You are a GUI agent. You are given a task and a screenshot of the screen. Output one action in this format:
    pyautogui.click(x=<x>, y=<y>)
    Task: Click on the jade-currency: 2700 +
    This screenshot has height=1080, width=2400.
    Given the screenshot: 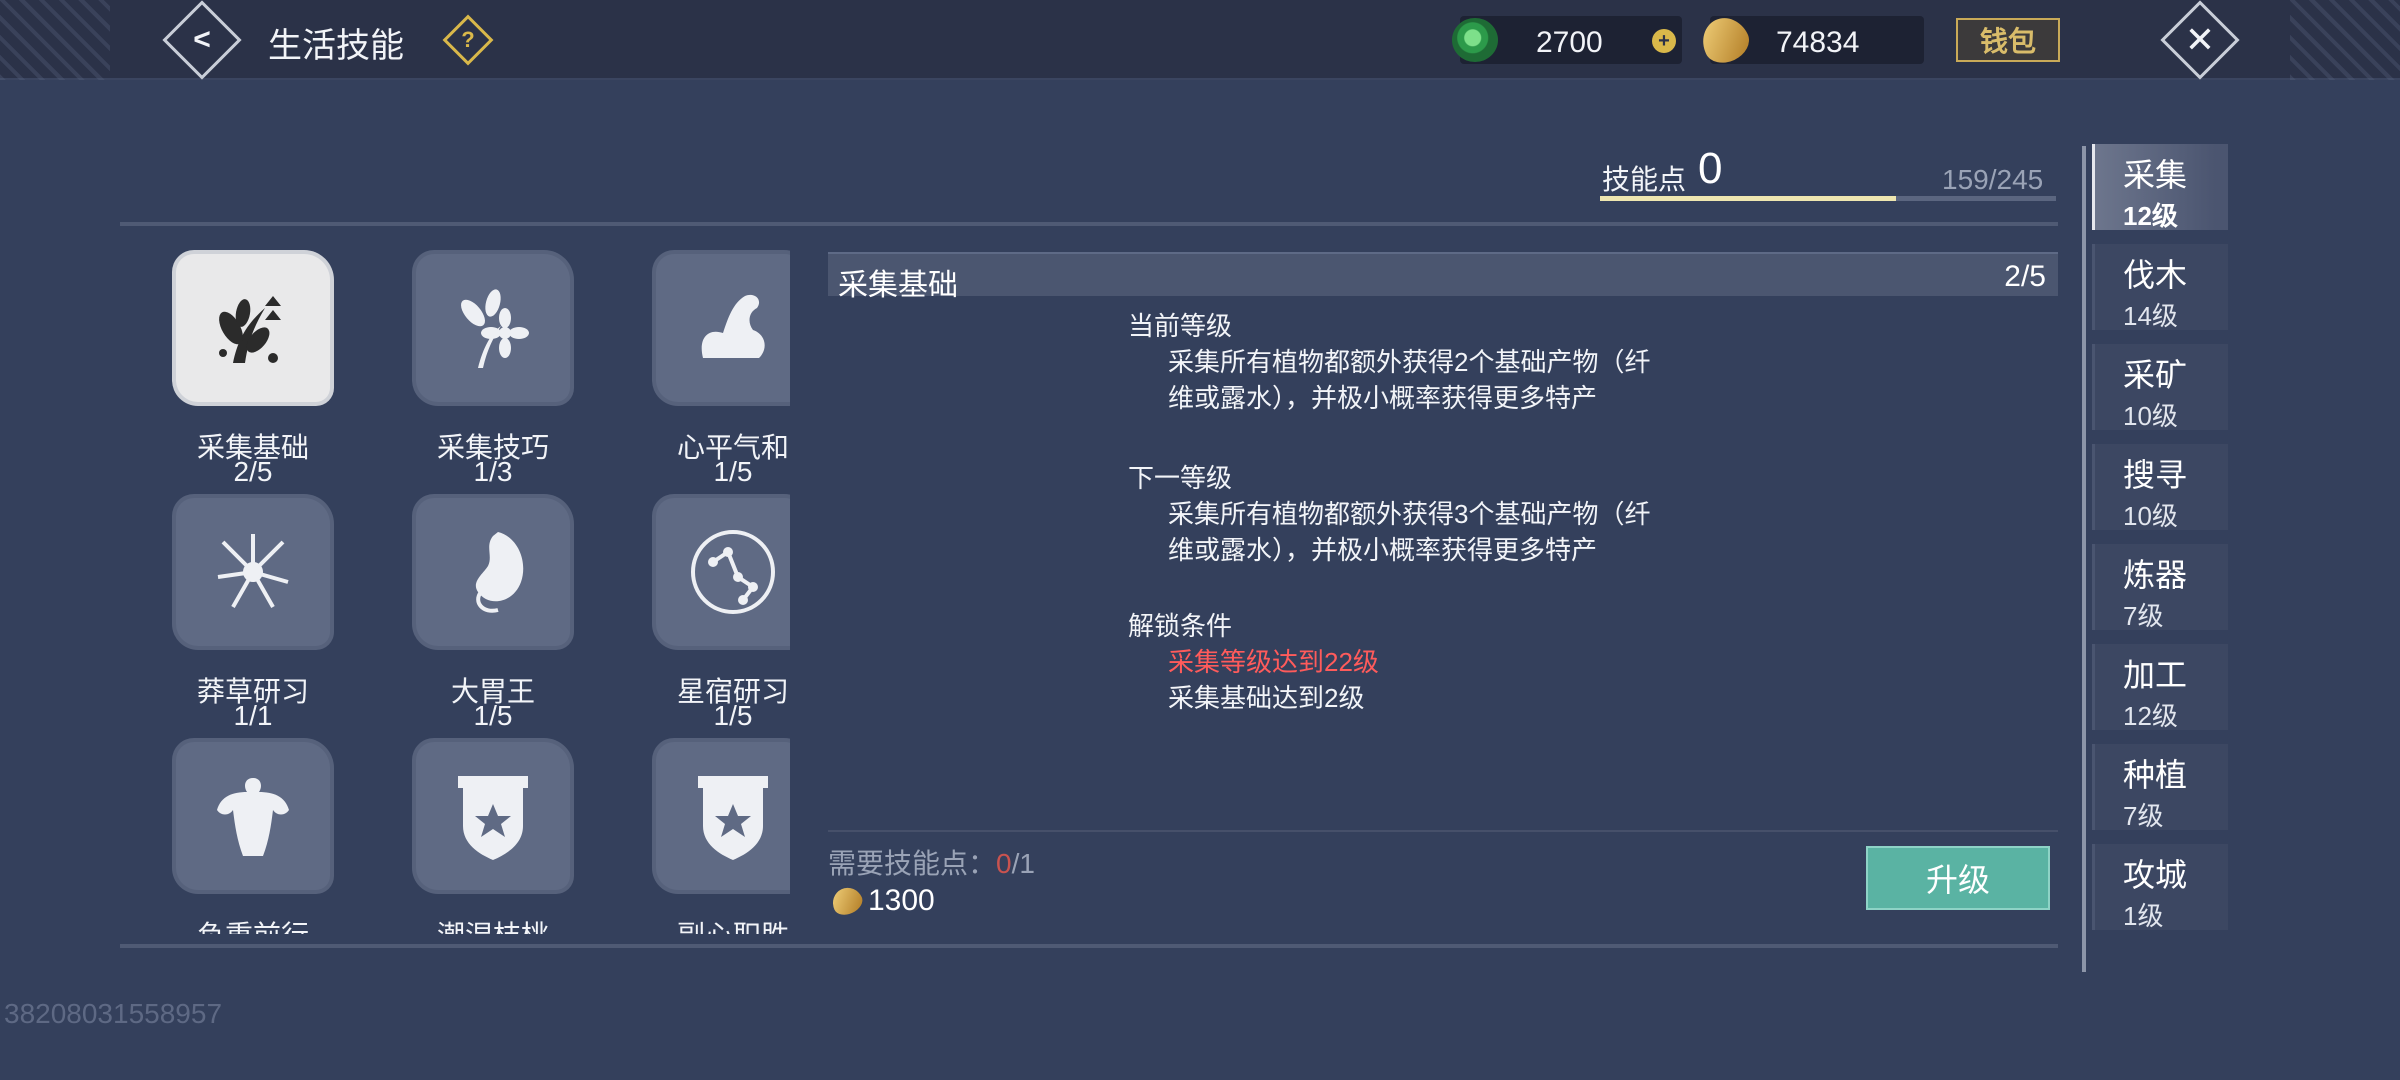 What is the action you would take?
    pyautogui.click(x=1567, y=40)
    